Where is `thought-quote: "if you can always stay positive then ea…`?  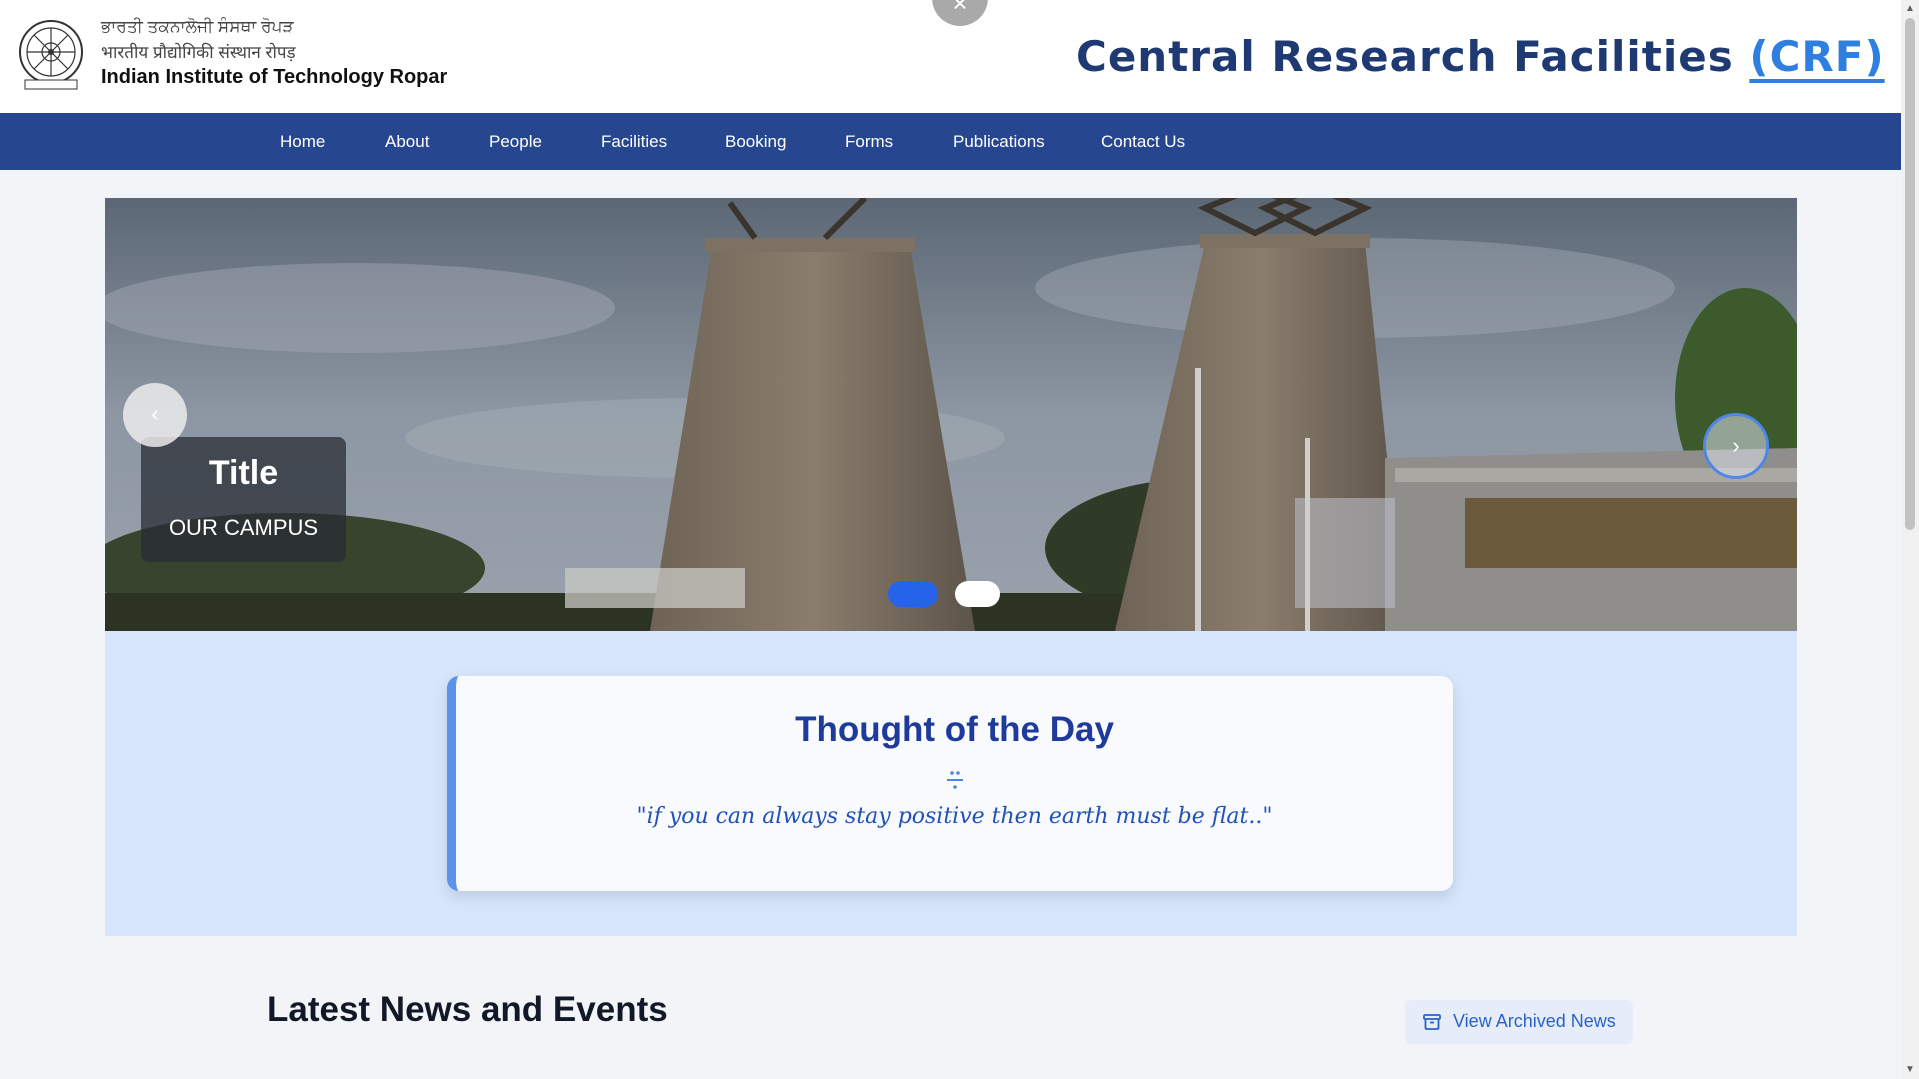 thought-quote: "if you can always stay positive then ea… is located at coordinates (954, 816).